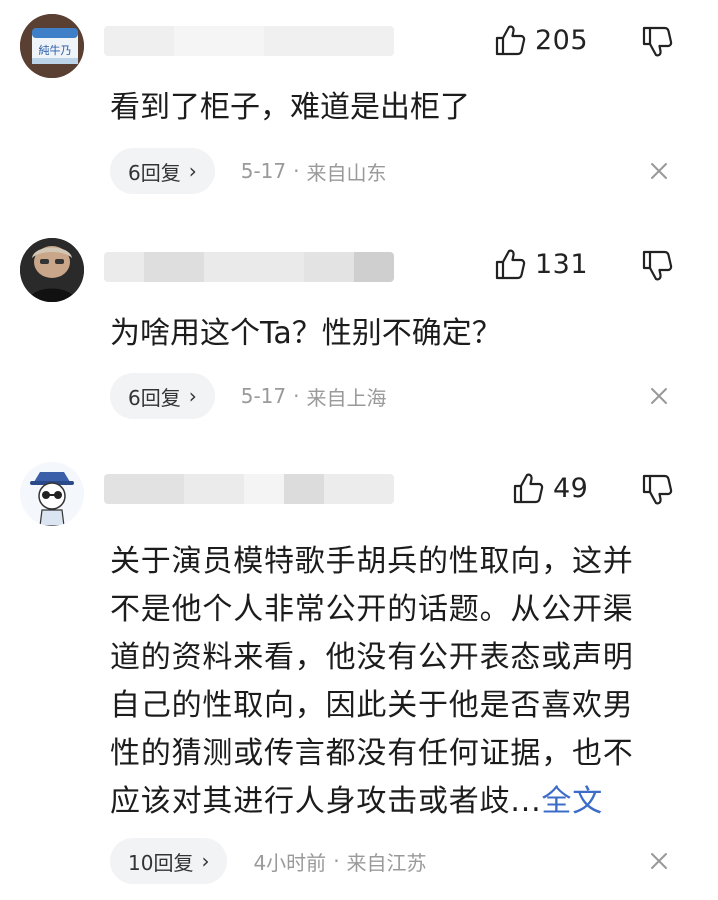 The height and width of the screenshot is (900, 718). Describe the element at coordinates (161, 862) in the screenshot. I see `reply-count: 10回复` at that location.